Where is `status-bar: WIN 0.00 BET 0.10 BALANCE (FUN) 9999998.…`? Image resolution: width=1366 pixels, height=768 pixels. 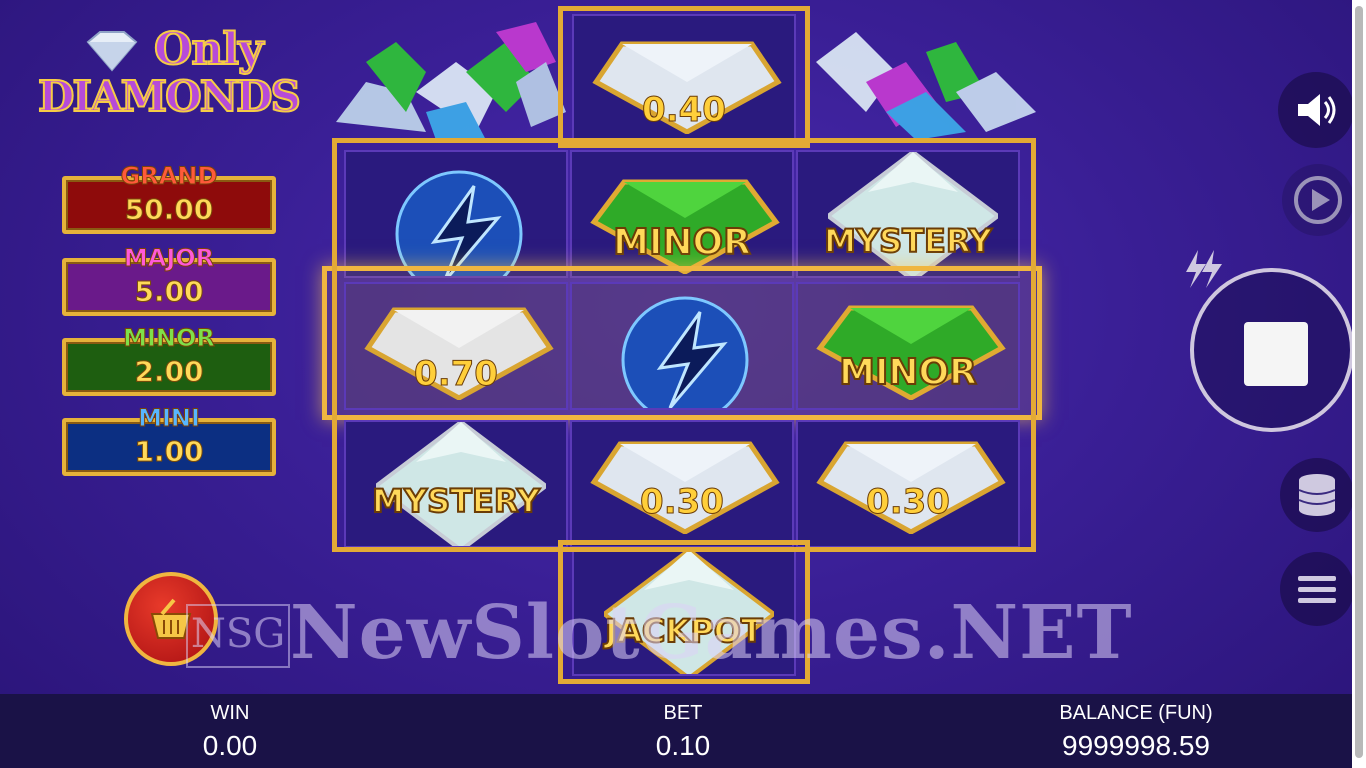
status-bar: WIN 0.00 BET 0.10 BALANCE (FUN) 9999998.… is located at coordinates (683, 731).